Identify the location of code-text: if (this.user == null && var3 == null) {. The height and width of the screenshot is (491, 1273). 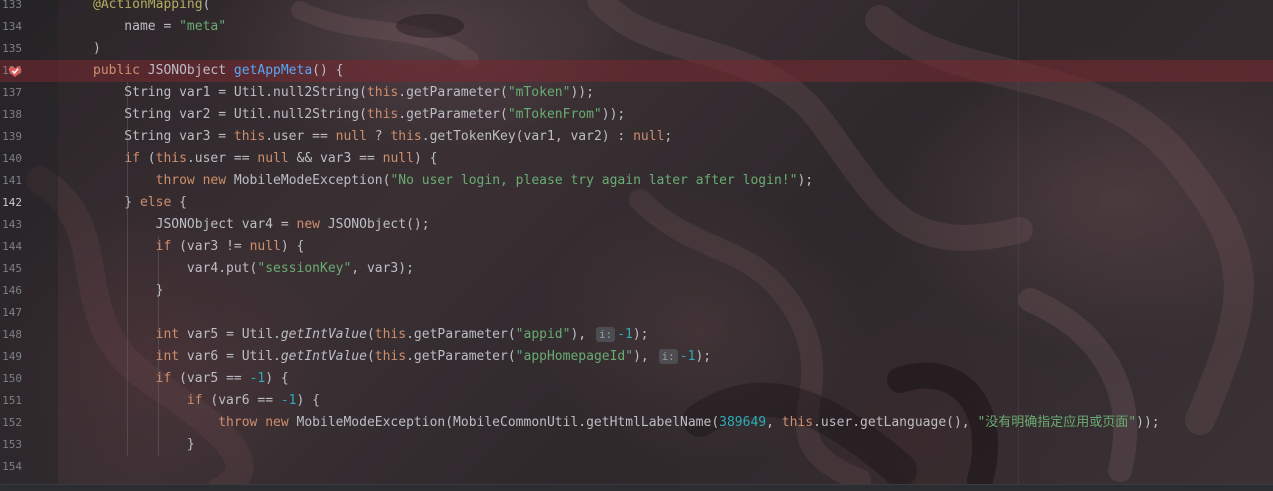
(265, 159).